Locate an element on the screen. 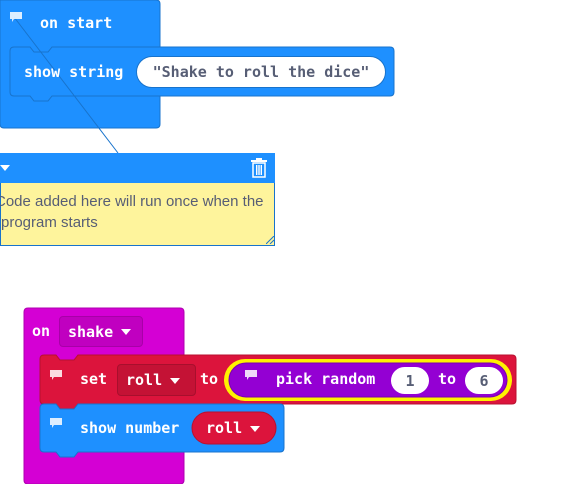  random-from-value: 1 is located at coordinates (410, 380).